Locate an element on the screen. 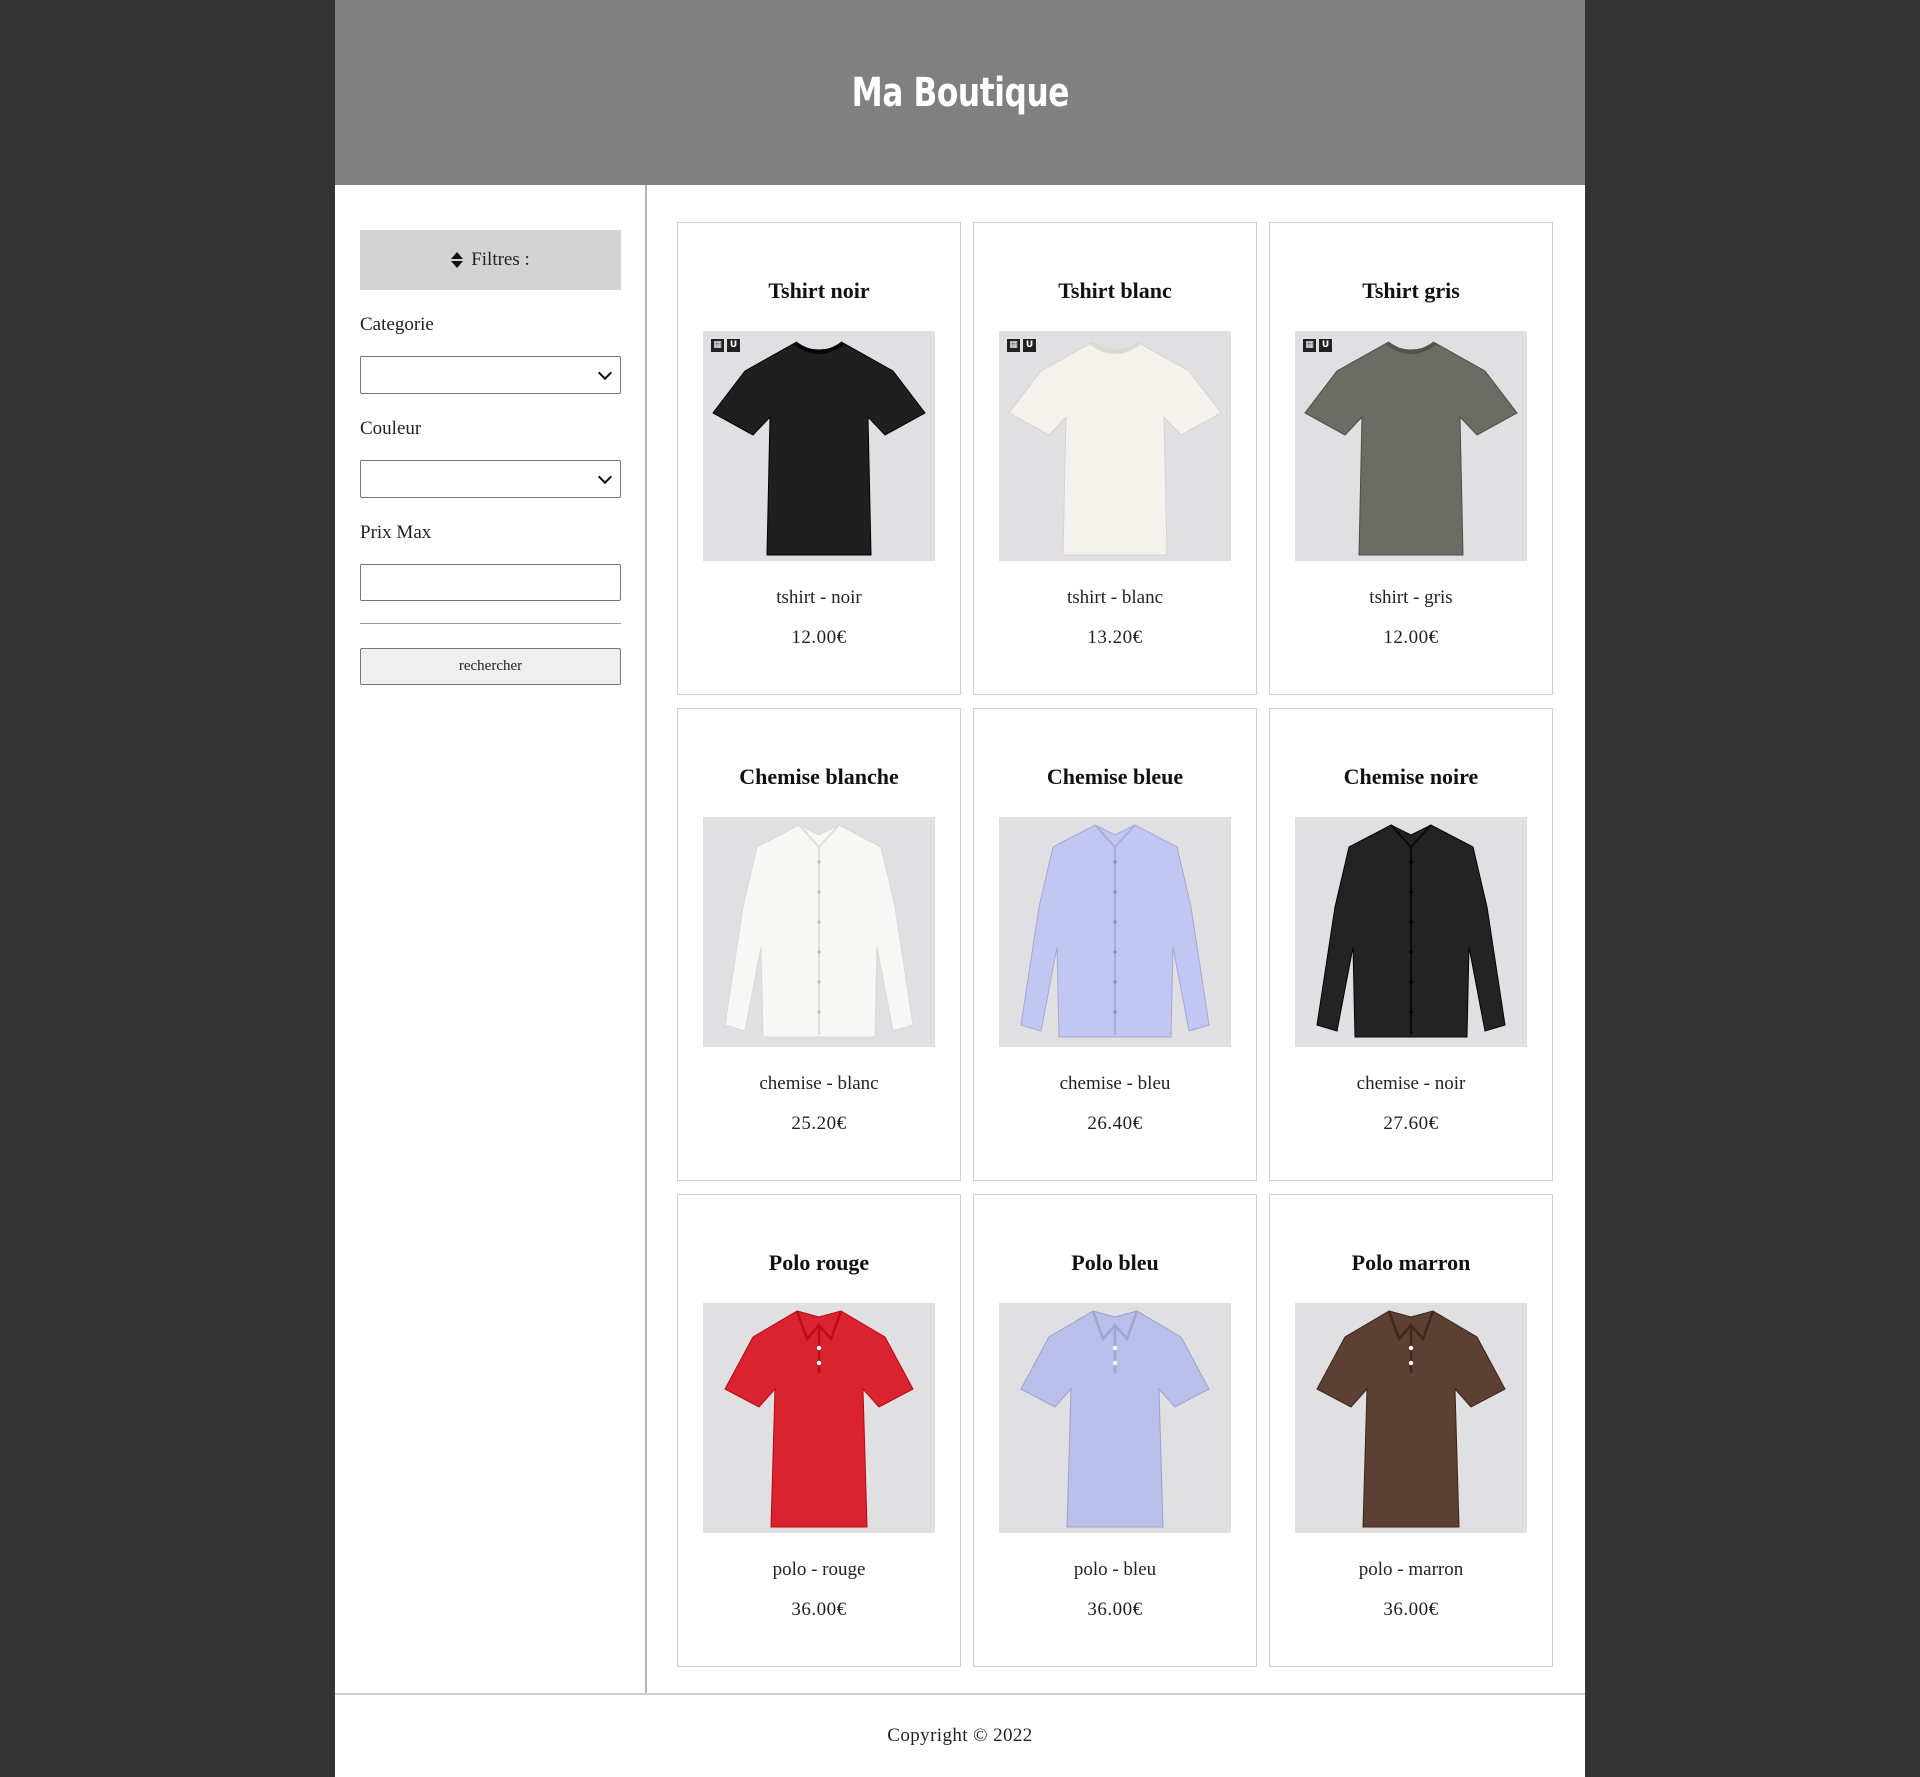 The image size is (1920, 1777). filter-toggle-button: Filtres : is located at coordinates (490, 260).